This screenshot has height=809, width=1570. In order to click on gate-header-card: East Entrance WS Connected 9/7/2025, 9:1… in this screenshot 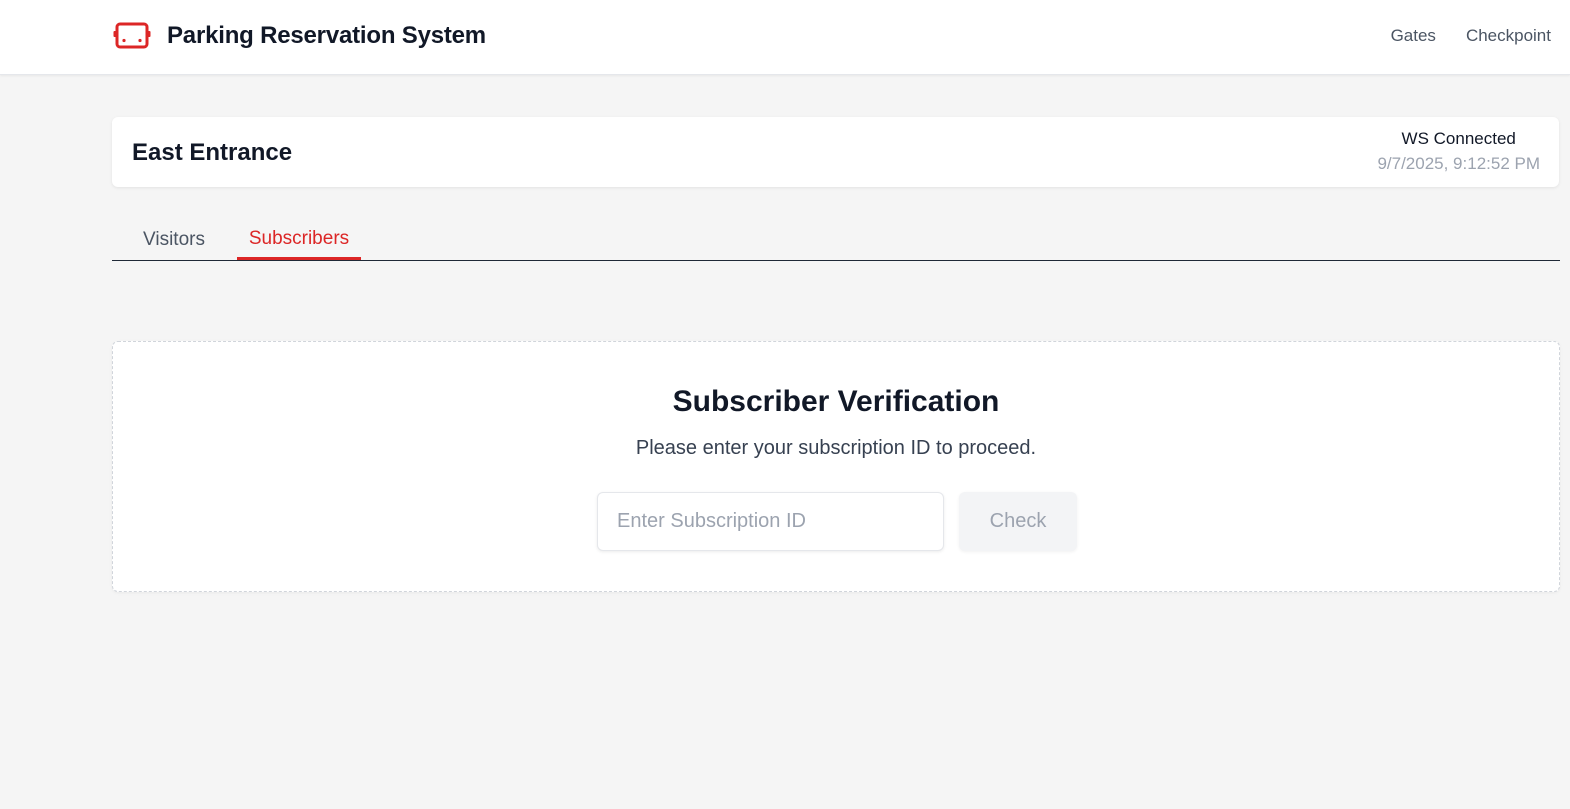, I will do `click(835, 152)`.